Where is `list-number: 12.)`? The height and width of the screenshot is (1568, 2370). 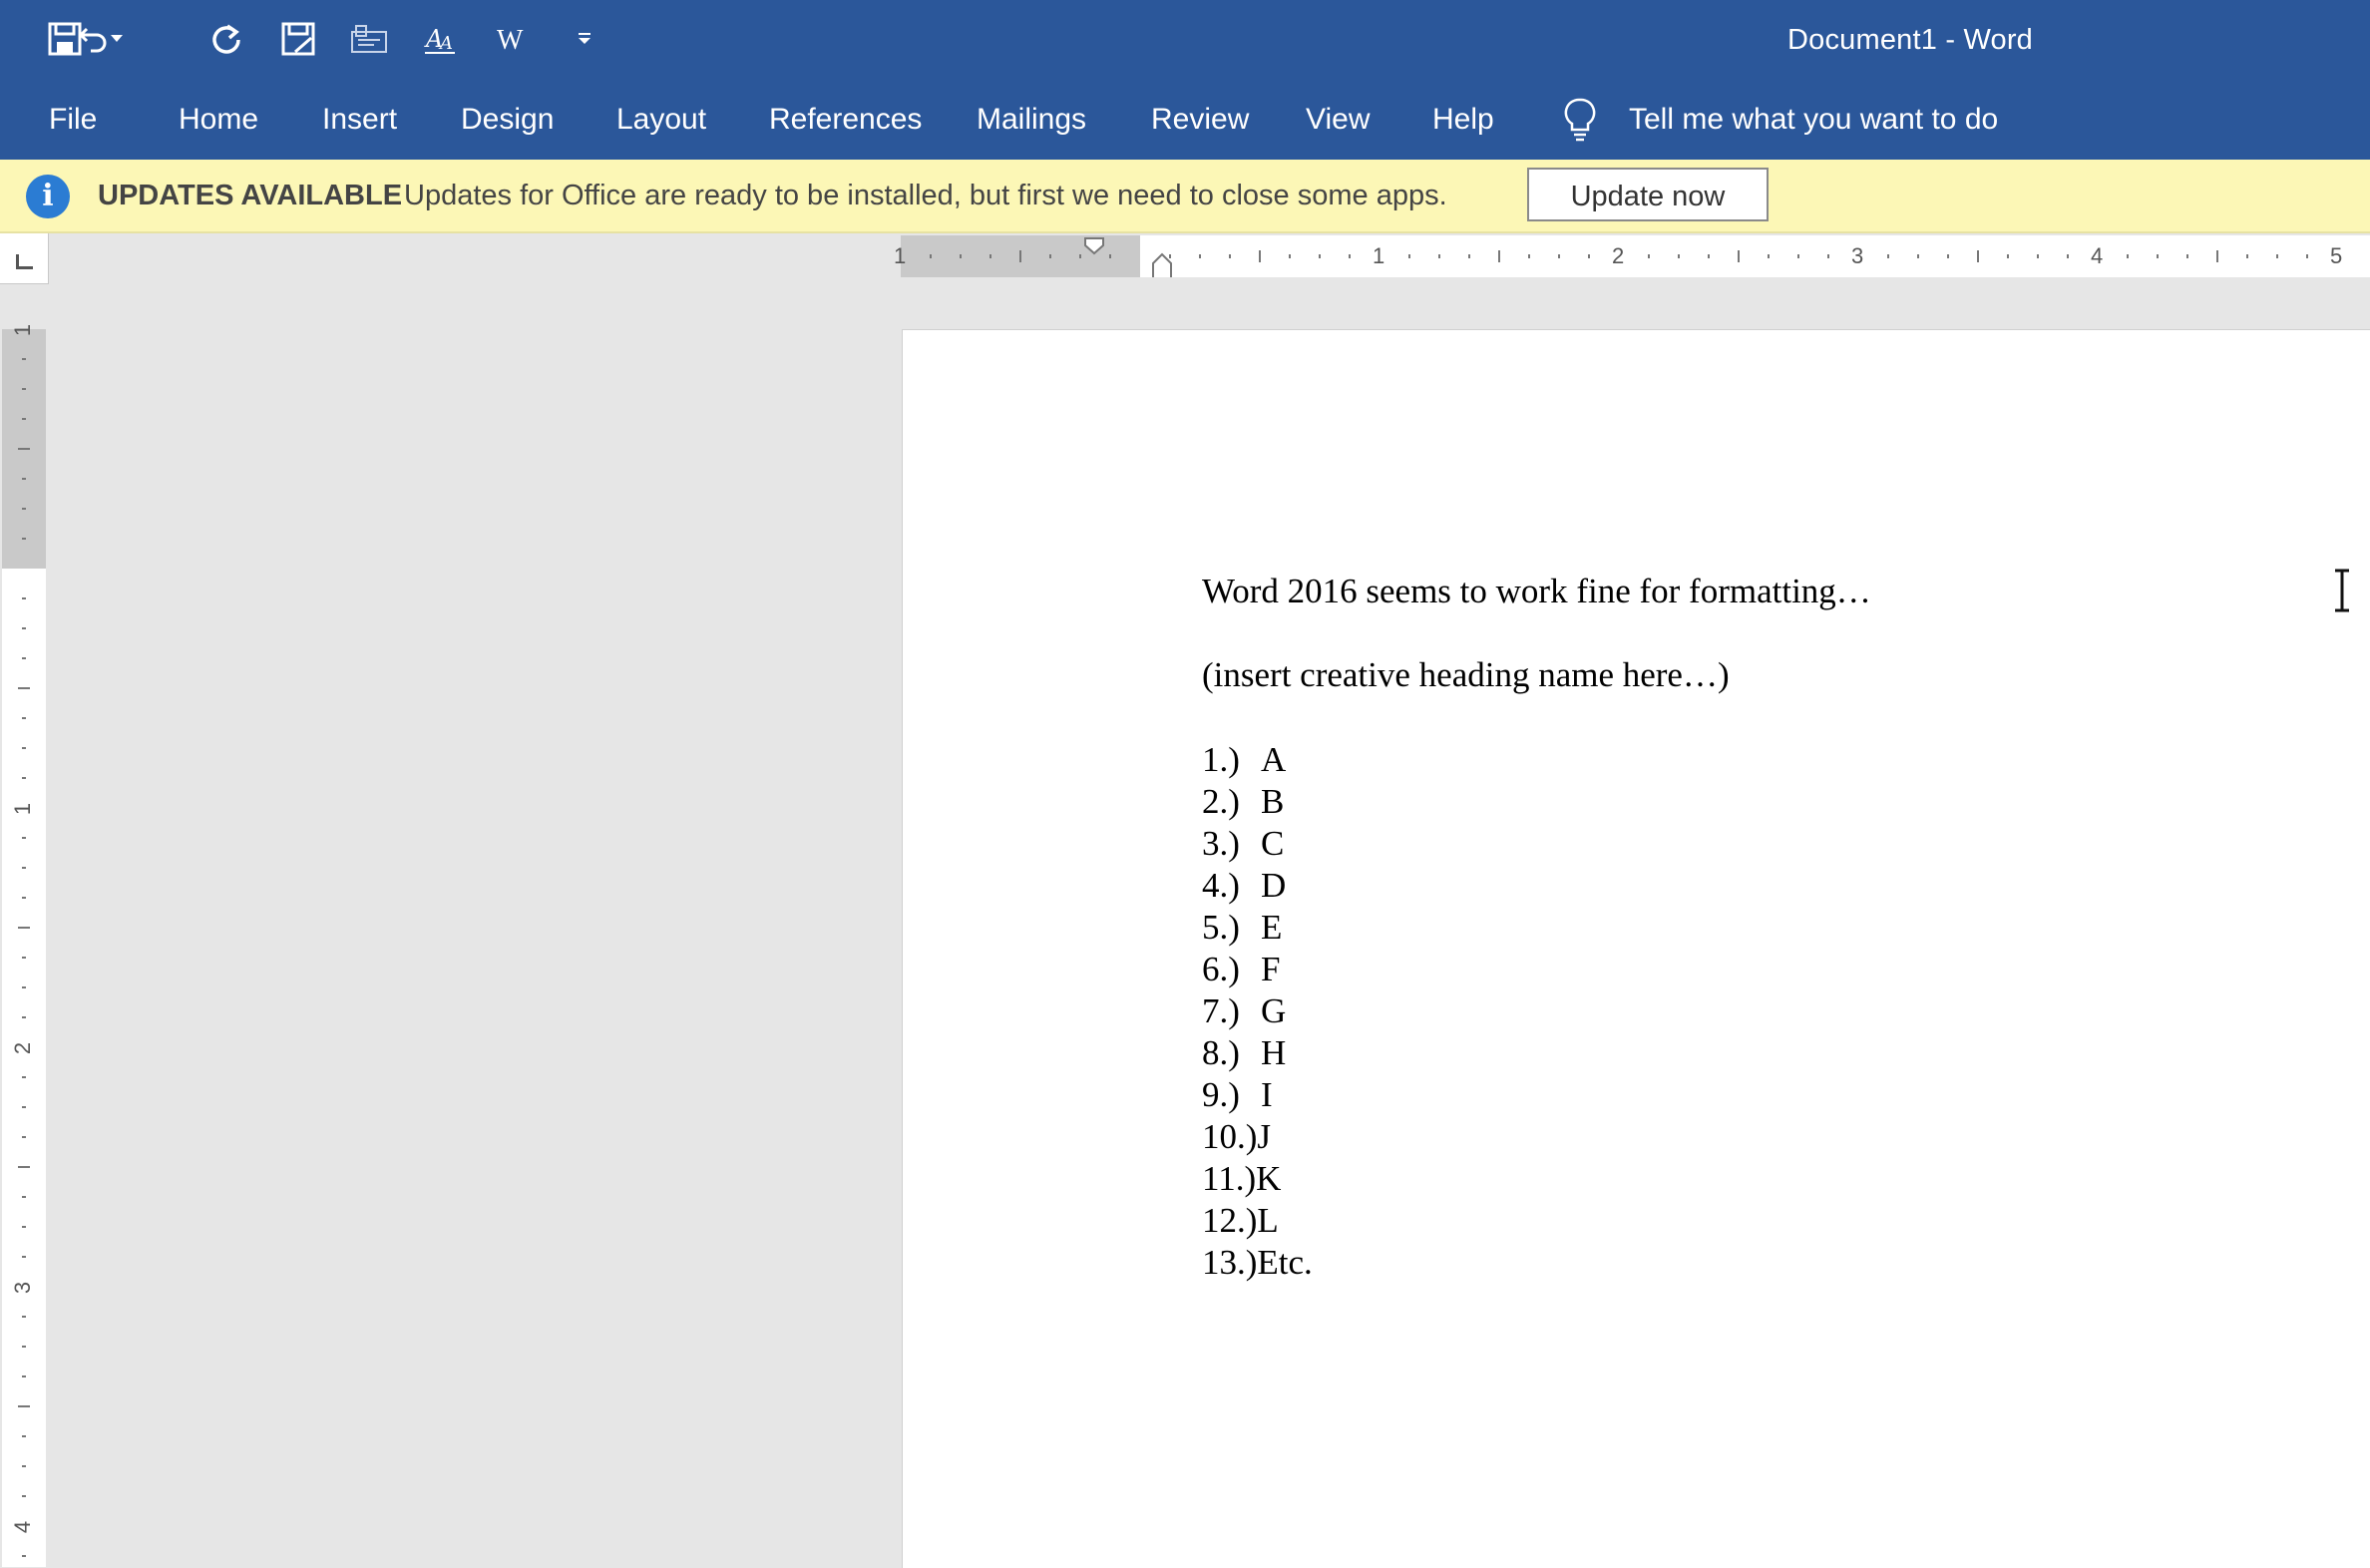
list-number: 12.) is located at coordinates (1230, 1221).